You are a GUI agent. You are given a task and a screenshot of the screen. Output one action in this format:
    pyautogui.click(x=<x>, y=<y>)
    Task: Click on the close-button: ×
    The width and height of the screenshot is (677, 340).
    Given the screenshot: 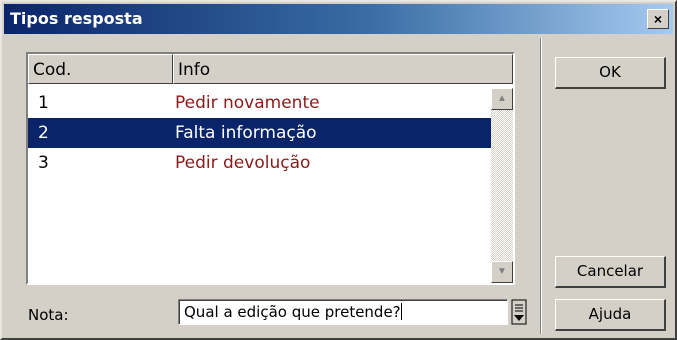 What is the action you would take?
    pyautogui.click(x=658, y=19)
    